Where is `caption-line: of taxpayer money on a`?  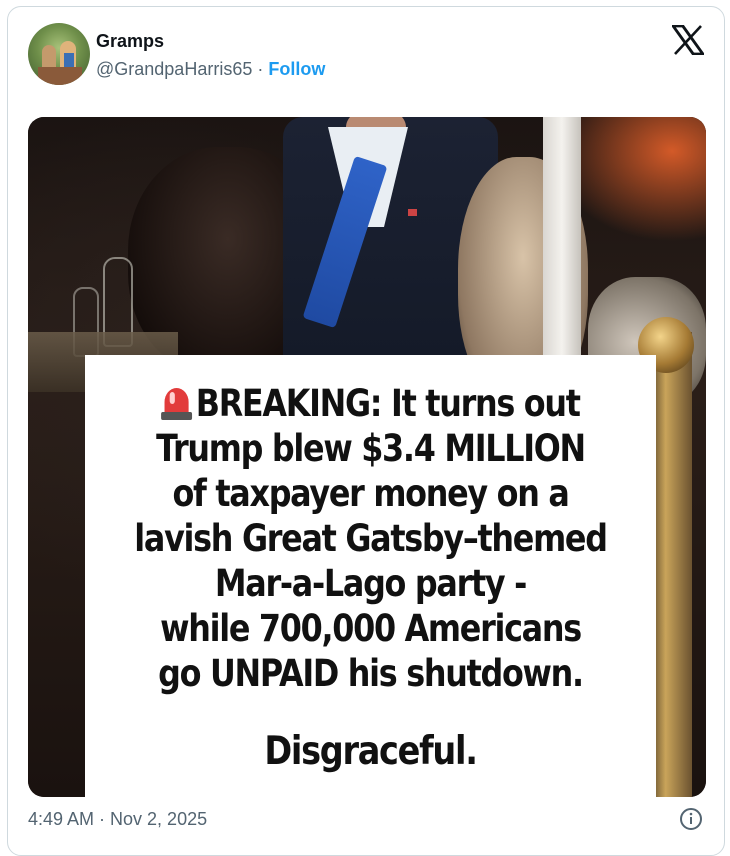
caption-line: of taxpayer money on a is located at coordinates (370, 493).